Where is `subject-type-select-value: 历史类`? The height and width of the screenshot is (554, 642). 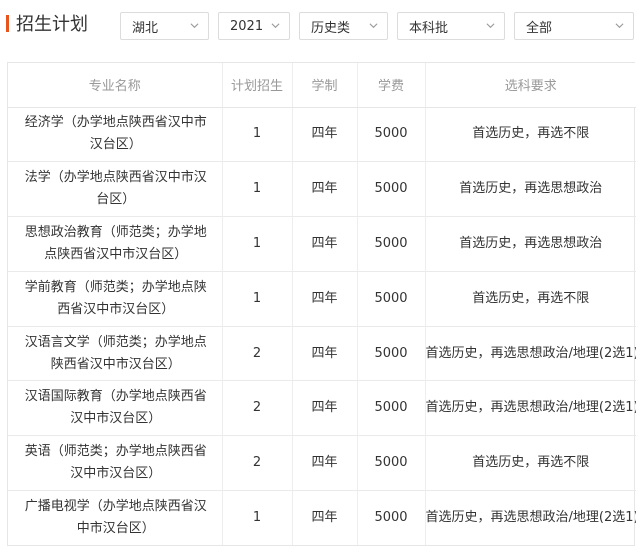 subject-type-select-value: 历史类 is located at coordinates (331, 28).